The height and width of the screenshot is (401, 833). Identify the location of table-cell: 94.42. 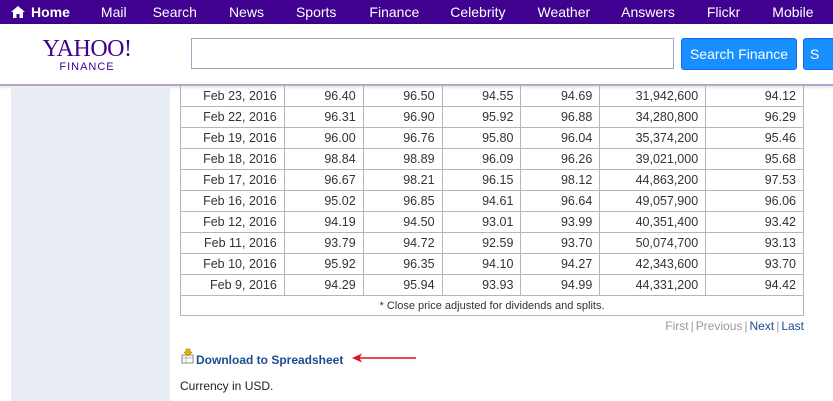
(754, 285).